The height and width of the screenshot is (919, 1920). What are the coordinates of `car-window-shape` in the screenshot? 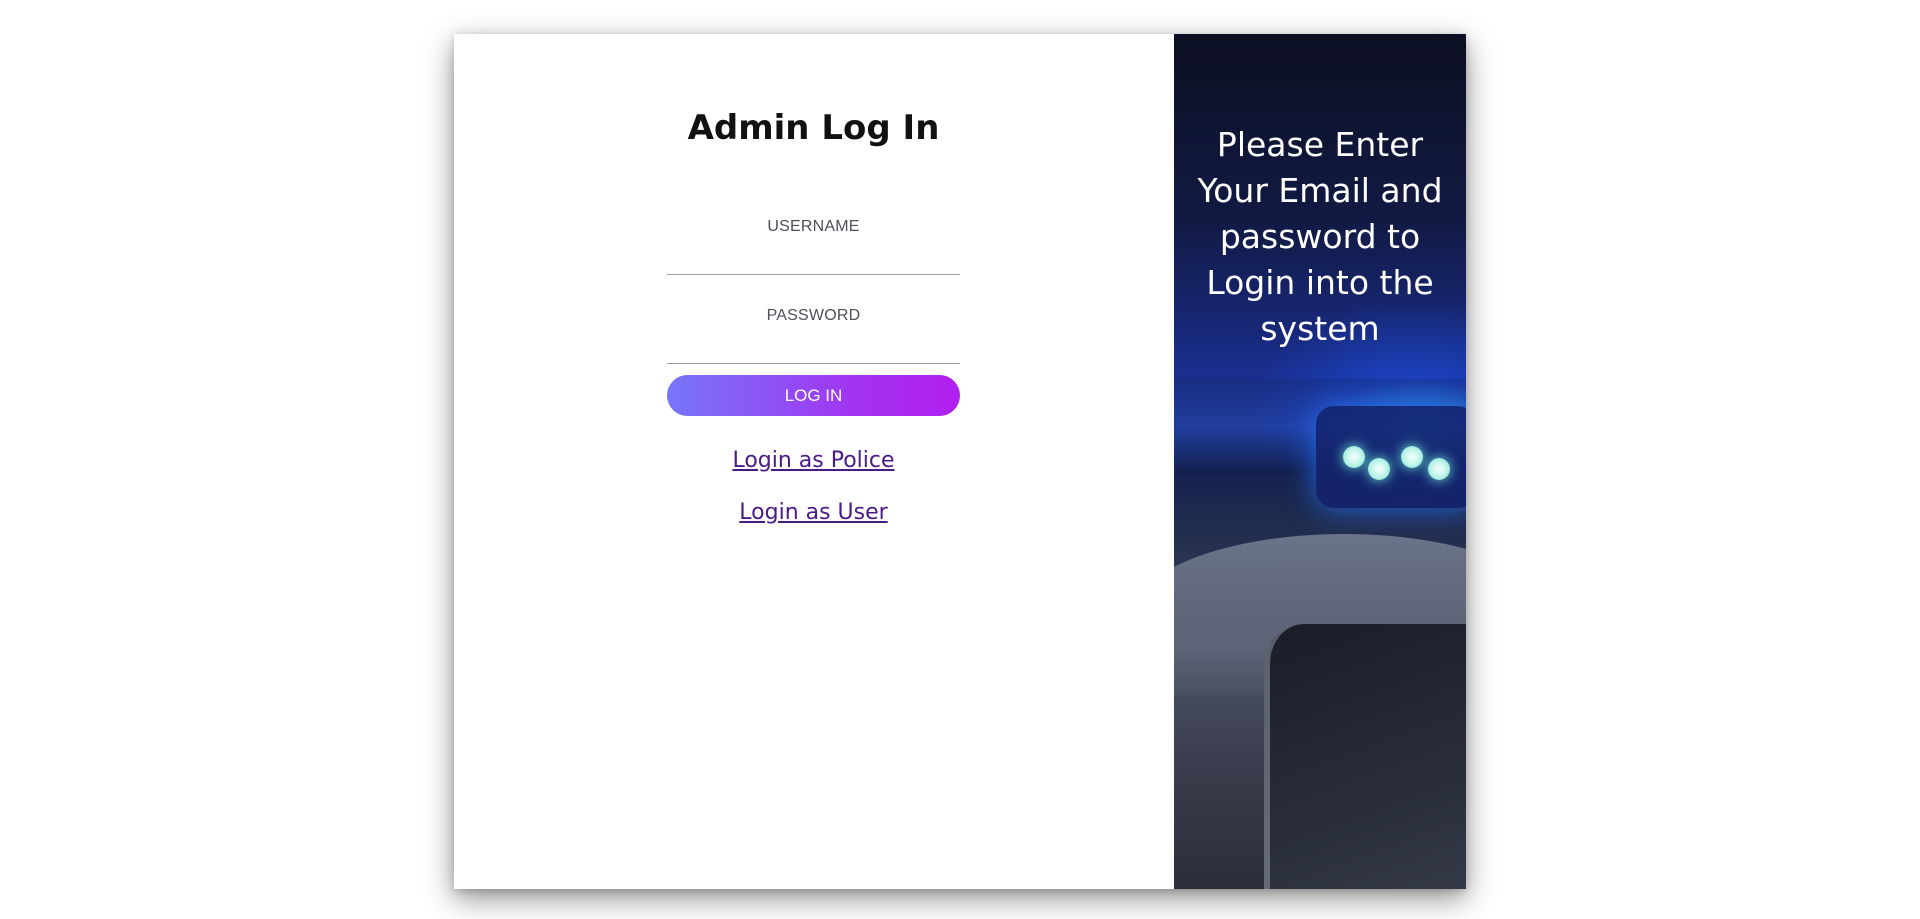 It's located at (1365, 756).